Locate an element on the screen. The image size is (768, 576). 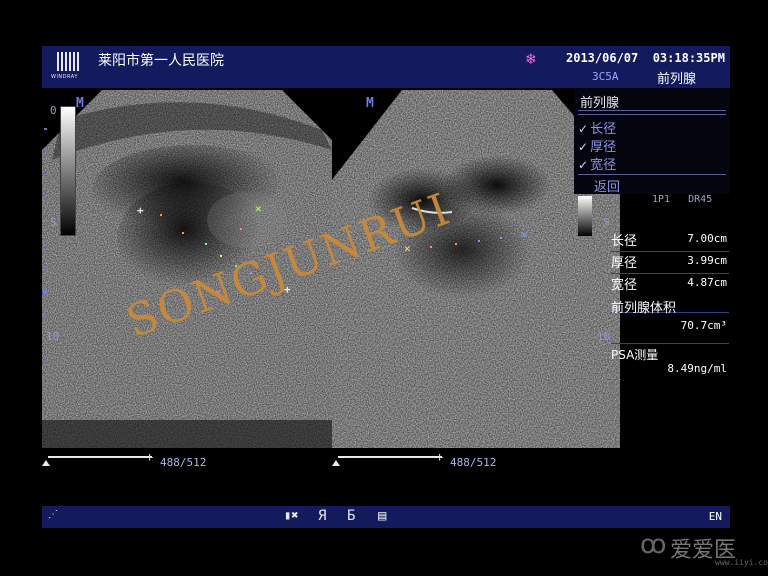
probe-label: 3C5A is located at coordinates (605, 76).